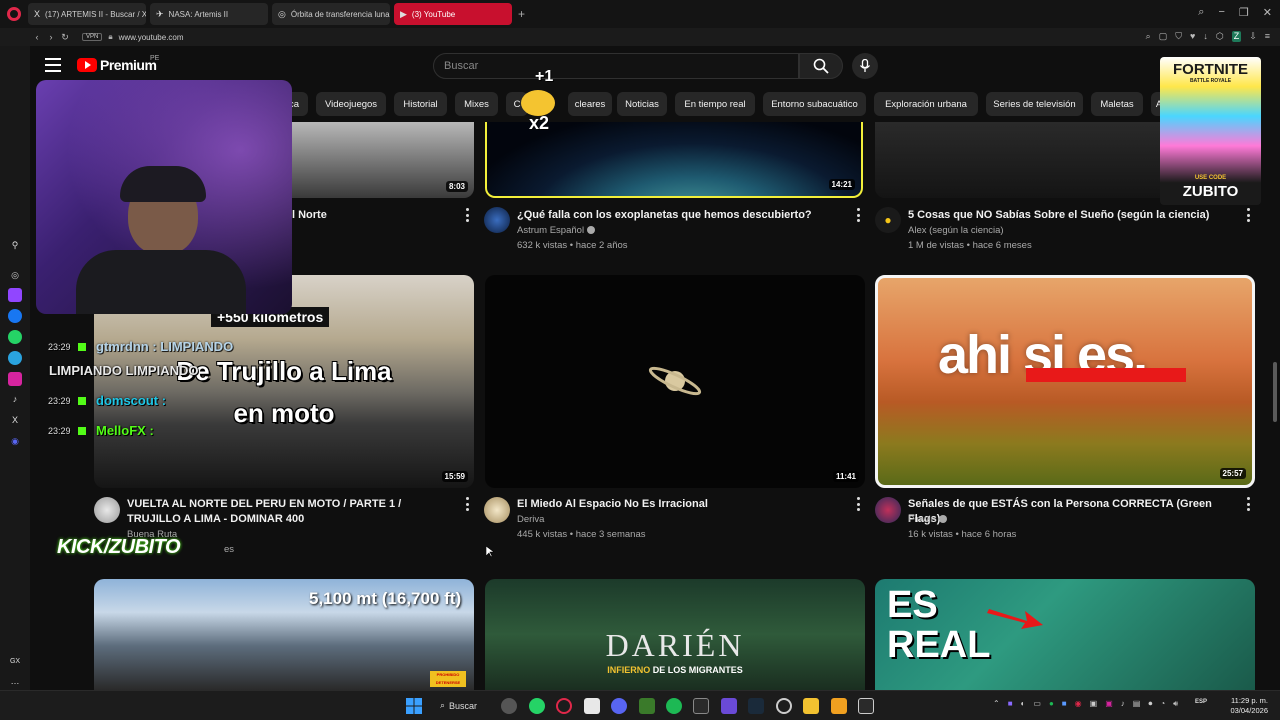 The height and width of the screenshot is (720, 1280). What do you see at coordinates (1205, 36) in the screenshot?
I see `download-icon: ↓` at bounding box center [1205, 36].